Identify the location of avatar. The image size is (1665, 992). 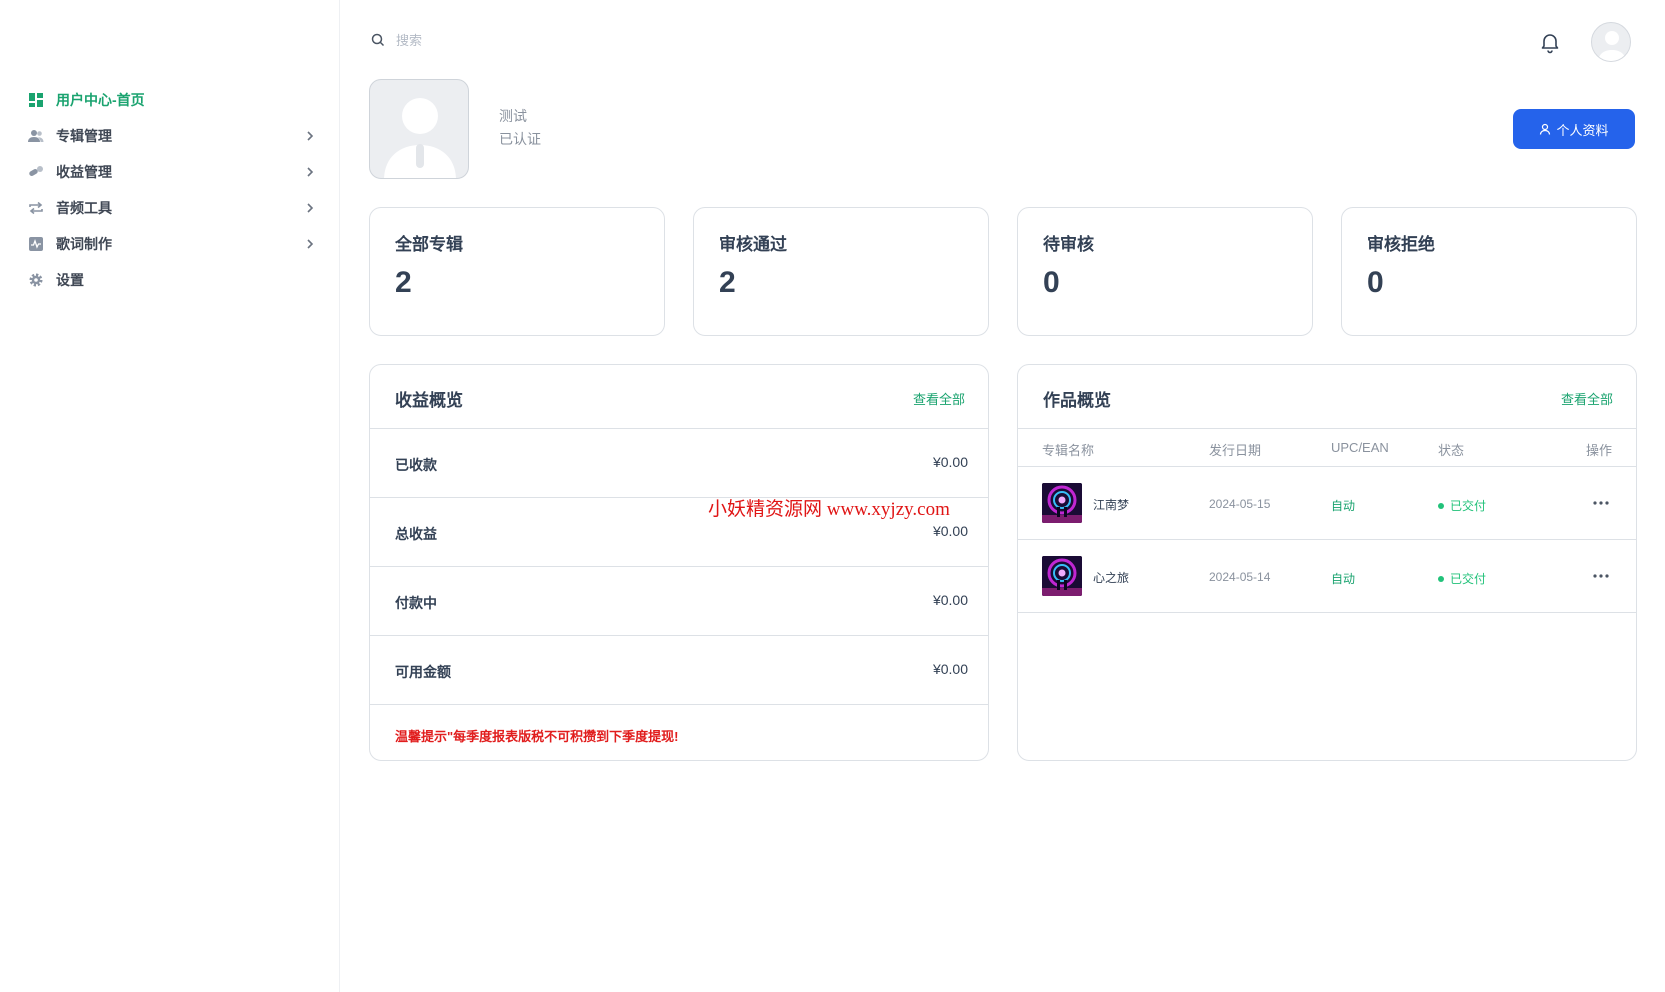
(1611, 42).